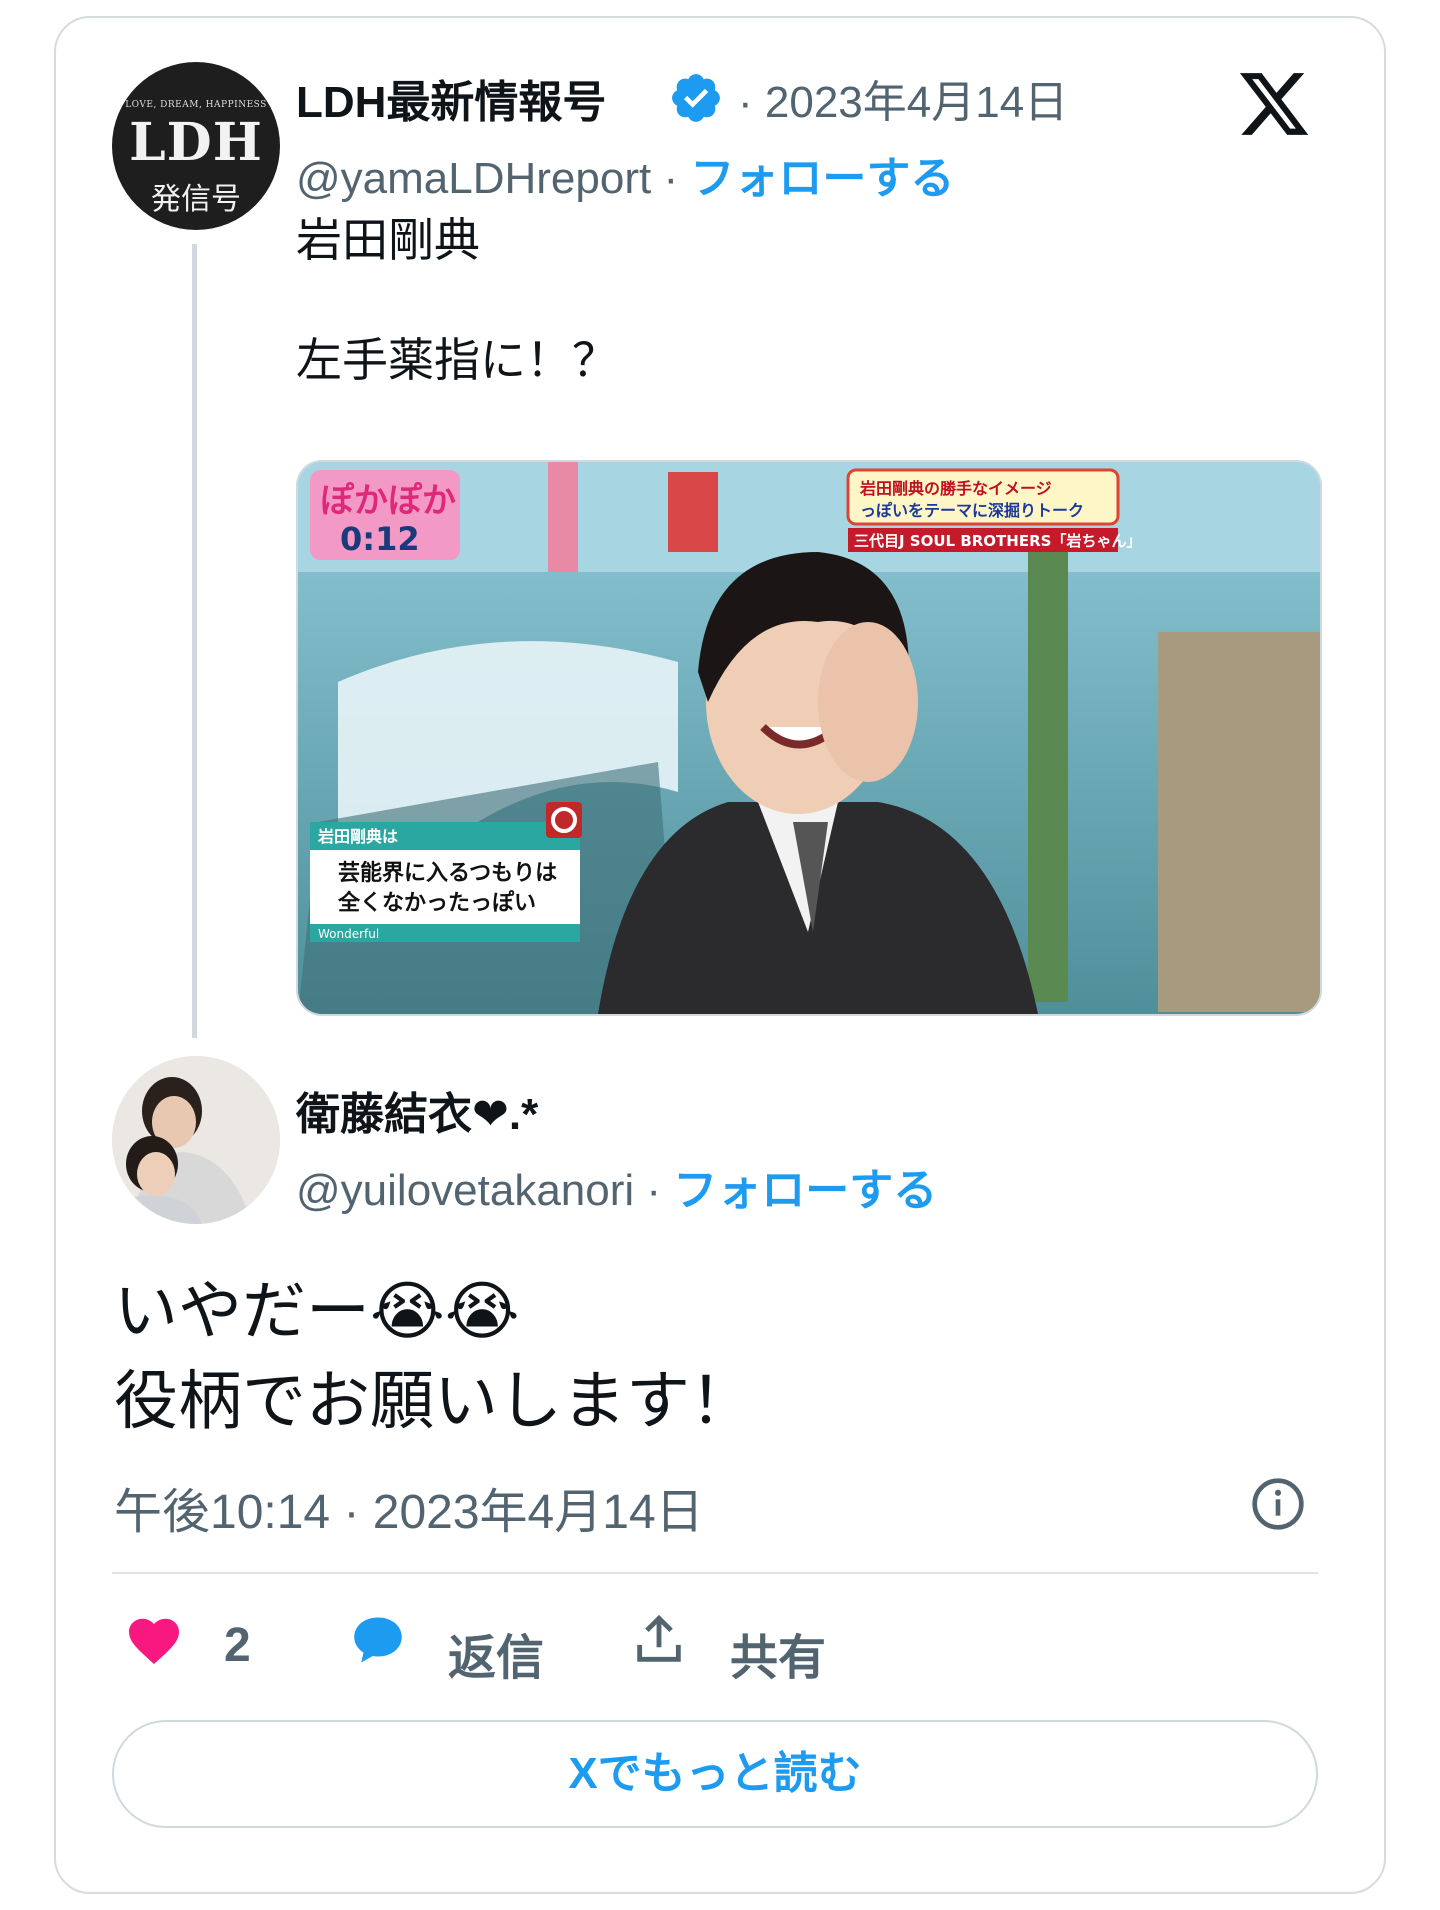 This screenshot has height=1910, width=1440. Describe the element at coordinates (436, 903) in the screenshot. I see `caption-line-2: 全くなかったっぽい` at that location.